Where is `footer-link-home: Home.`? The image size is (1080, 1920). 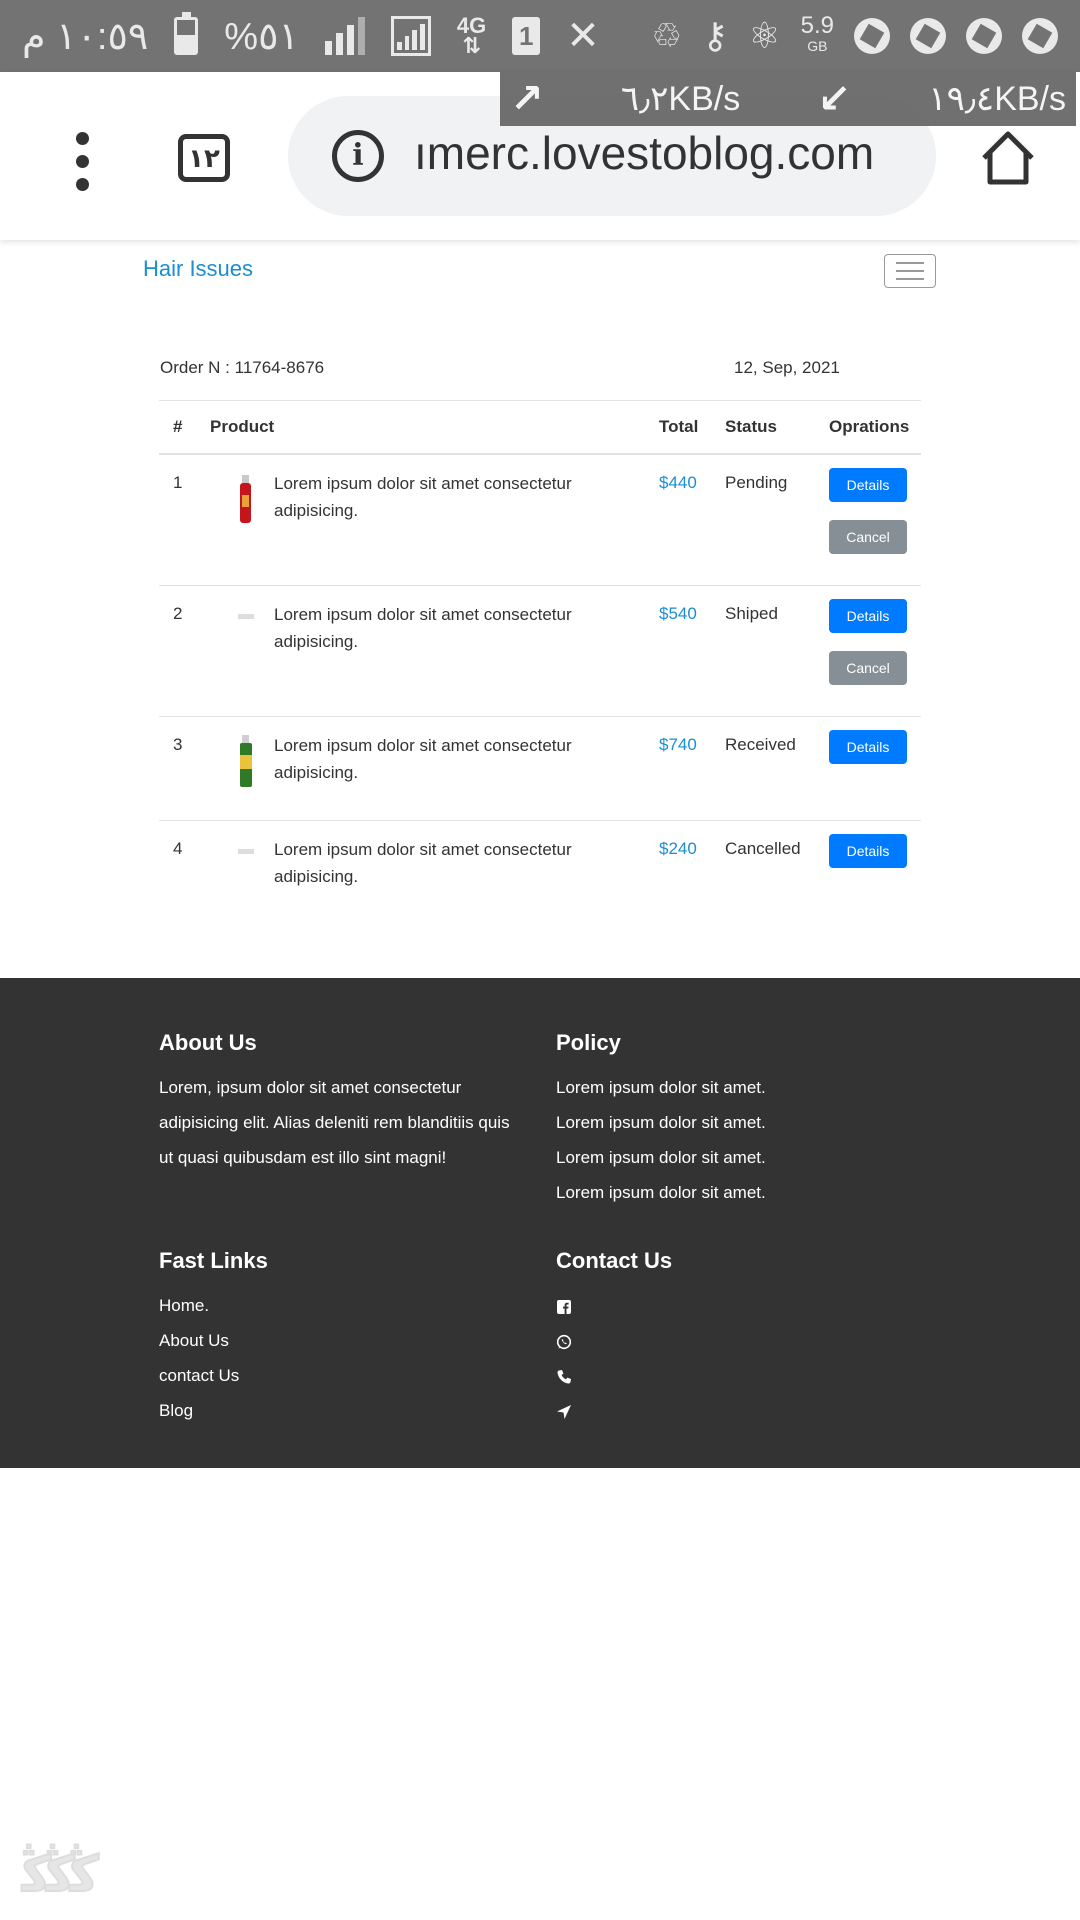 footer-link-home: Home. is located at coordinates (339, 1305).